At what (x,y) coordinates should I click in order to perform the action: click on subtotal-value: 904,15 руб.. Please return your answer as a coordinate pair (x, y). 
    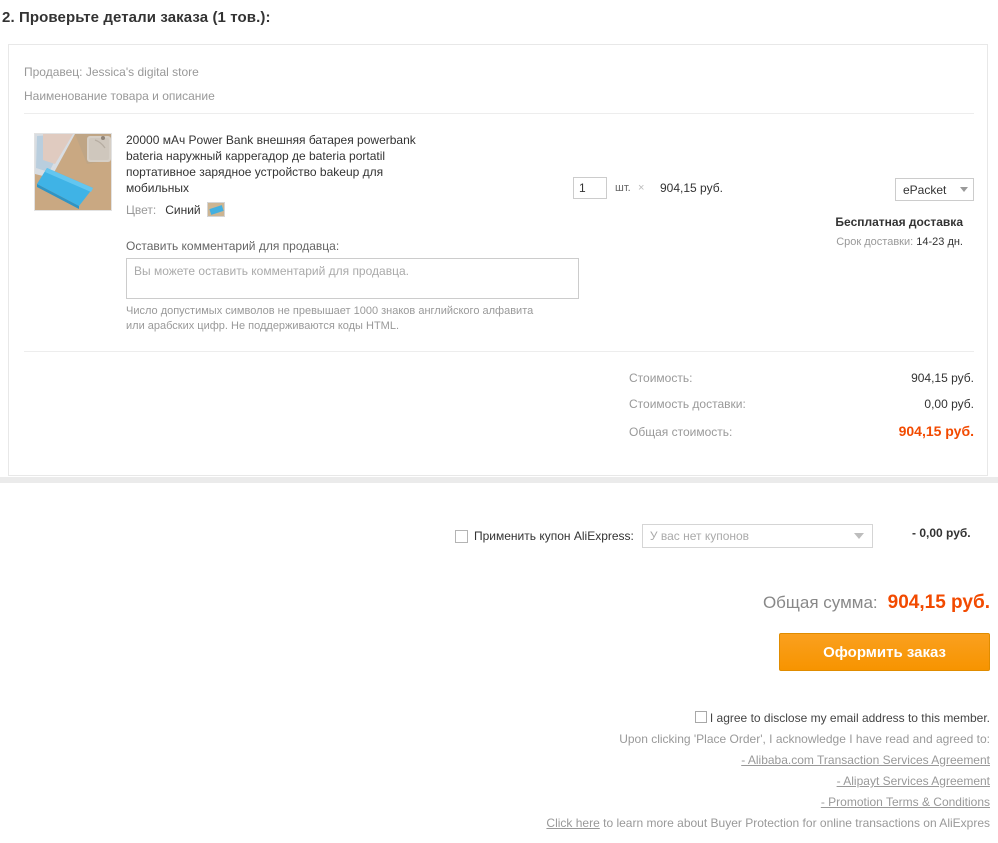
    Looking at the image, I should click on (942, 378).